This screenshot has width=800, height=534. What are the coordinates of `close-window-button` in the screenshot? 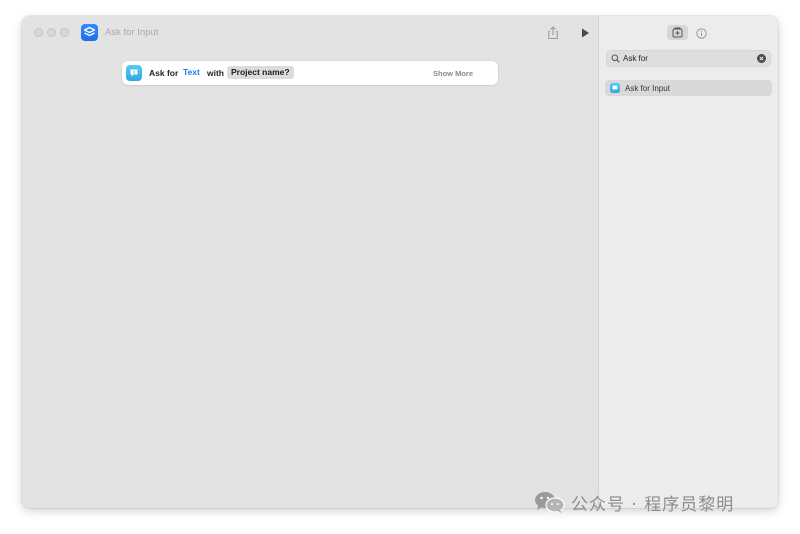 It's located at (38, 32).